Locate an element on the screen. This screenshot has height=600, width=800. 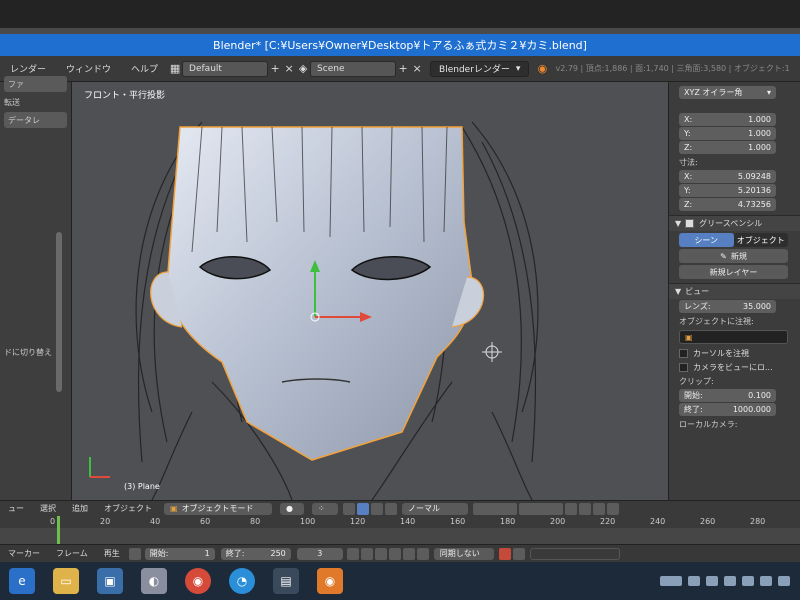
timeline-ruler: 0 20 40 60 80 100 120 140 160 180 200 220 240 260 280 is located at coordinates (400, 522).